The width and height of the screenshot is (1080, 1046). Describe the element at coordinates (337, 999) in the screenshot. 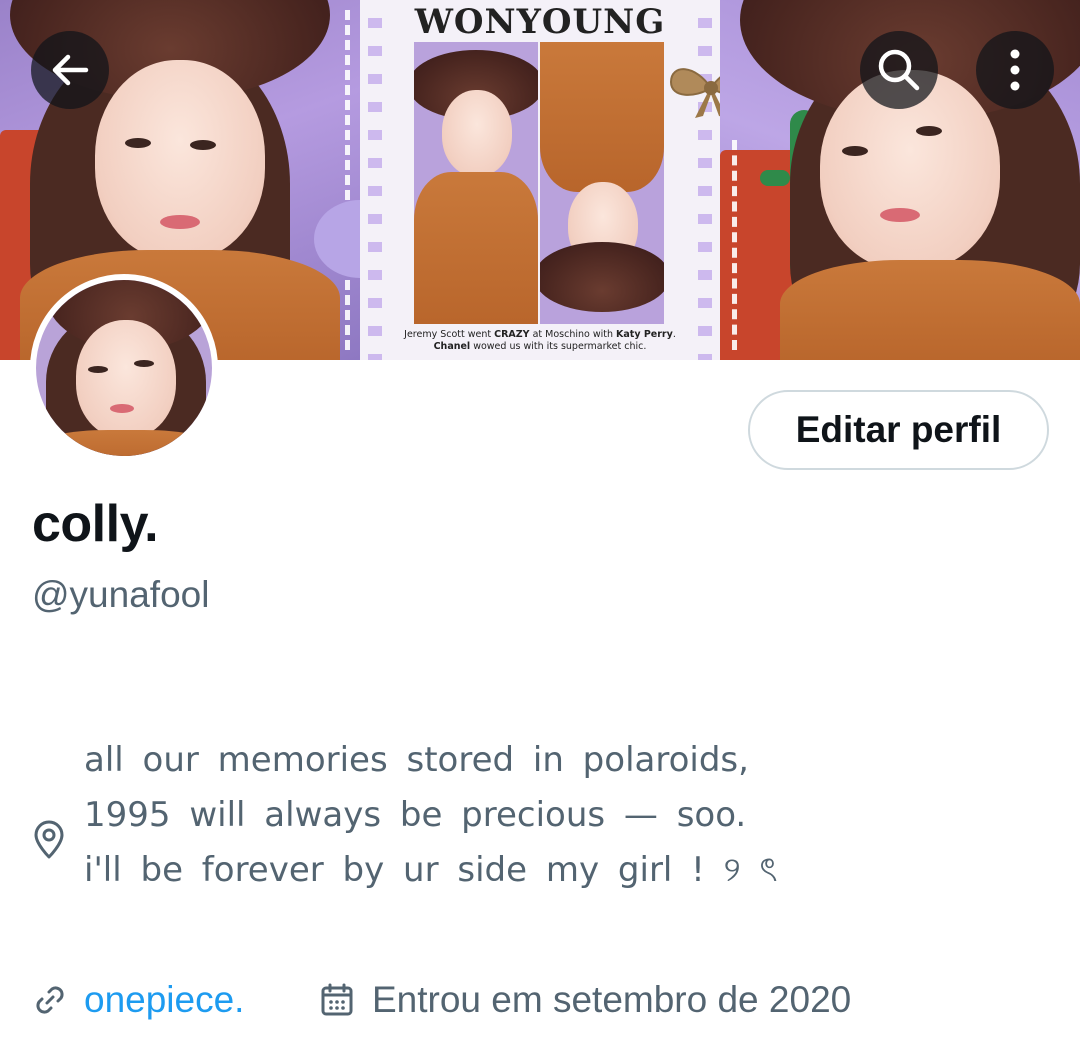

I see `calendar-icon` at that location.